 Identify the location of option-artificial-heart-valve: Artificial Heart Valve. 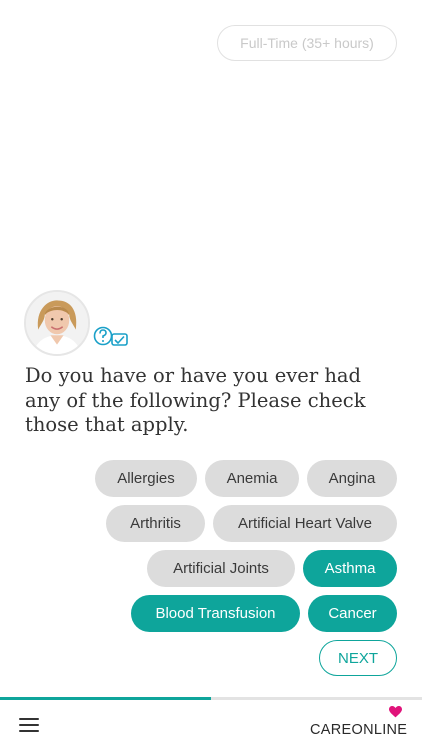
(305, 523).